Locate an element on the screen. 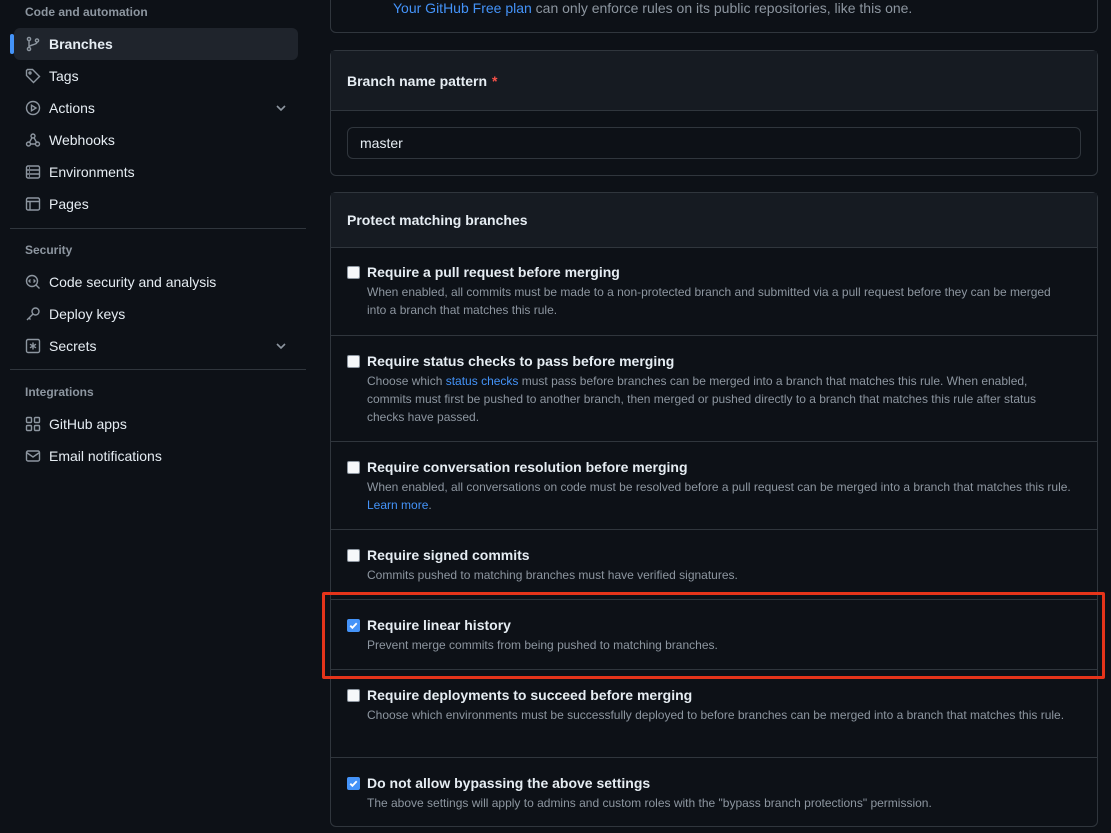 The image size is (1111, 833). sidebar-item-email-notifications: Email notifications is located at coordinates (156, 456).